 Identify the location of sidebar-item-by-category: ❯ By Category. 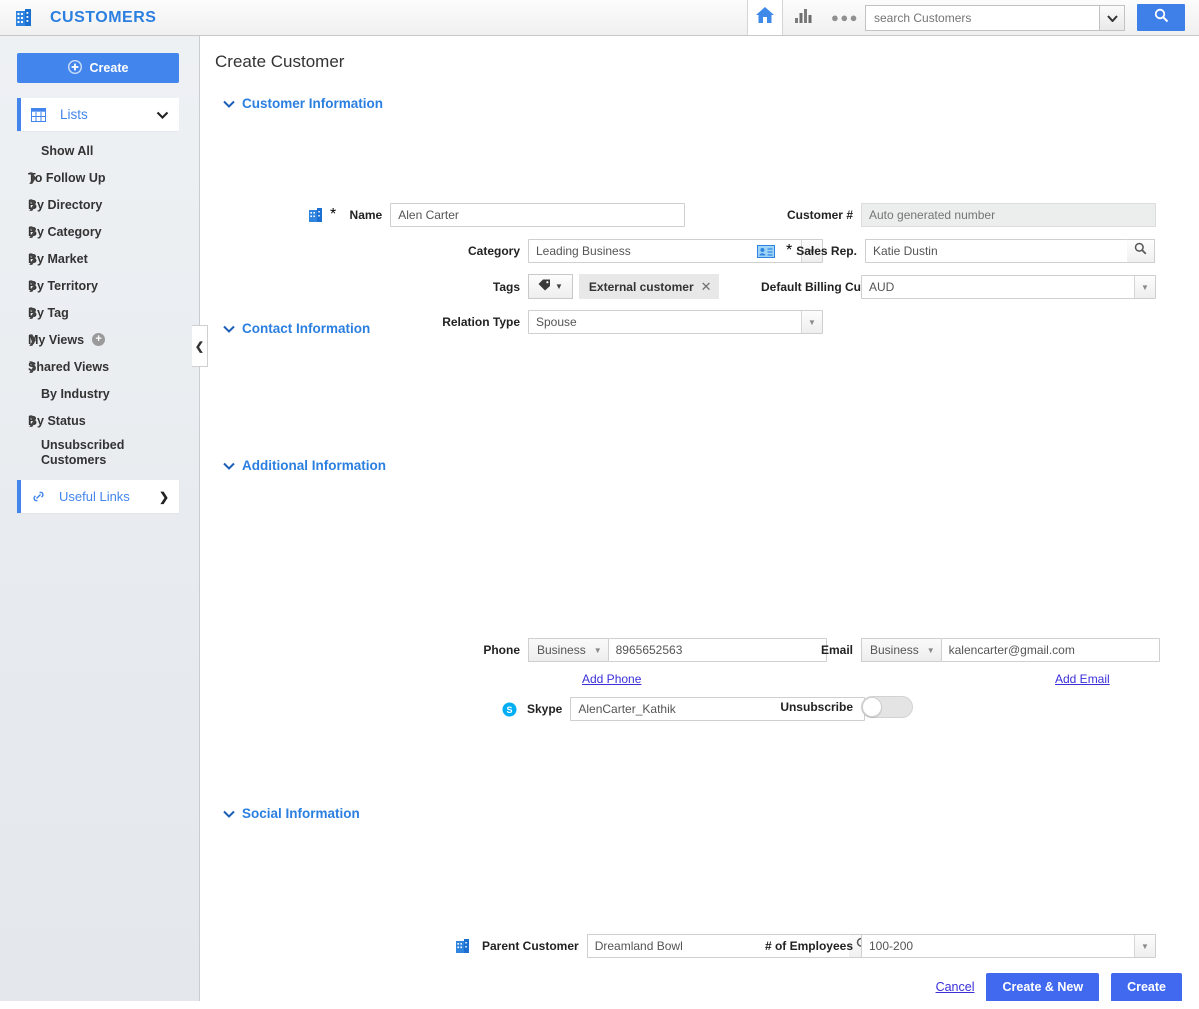
(99, 231).